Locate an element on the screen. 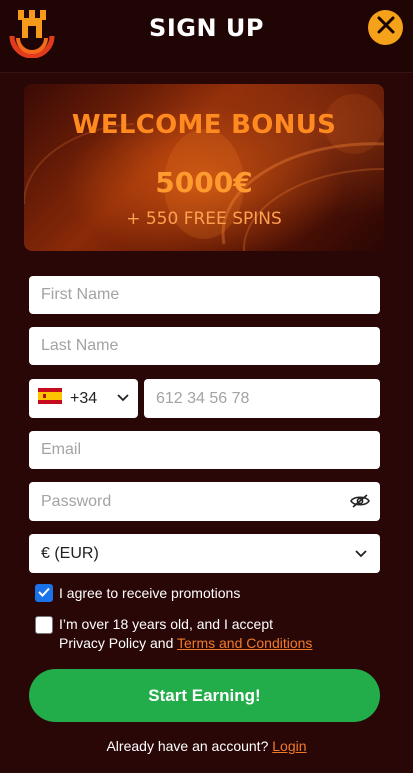 The height and width of the screenshot is (773, 413). free-spins-text: + 550 FREE SPINS is located at coordinates (204, 219).